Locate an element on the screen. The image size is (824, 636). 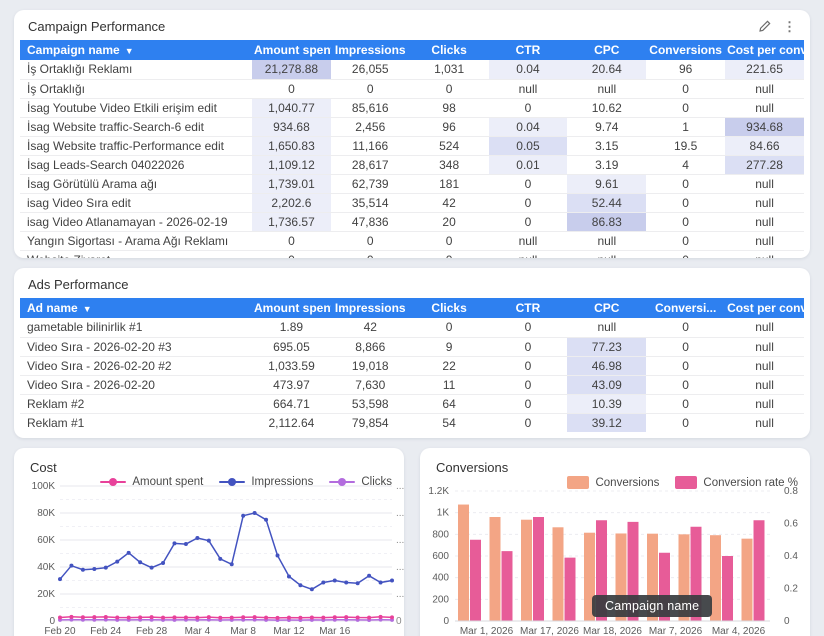
table-cell: 19,018 is located at coordinates (370, 366).